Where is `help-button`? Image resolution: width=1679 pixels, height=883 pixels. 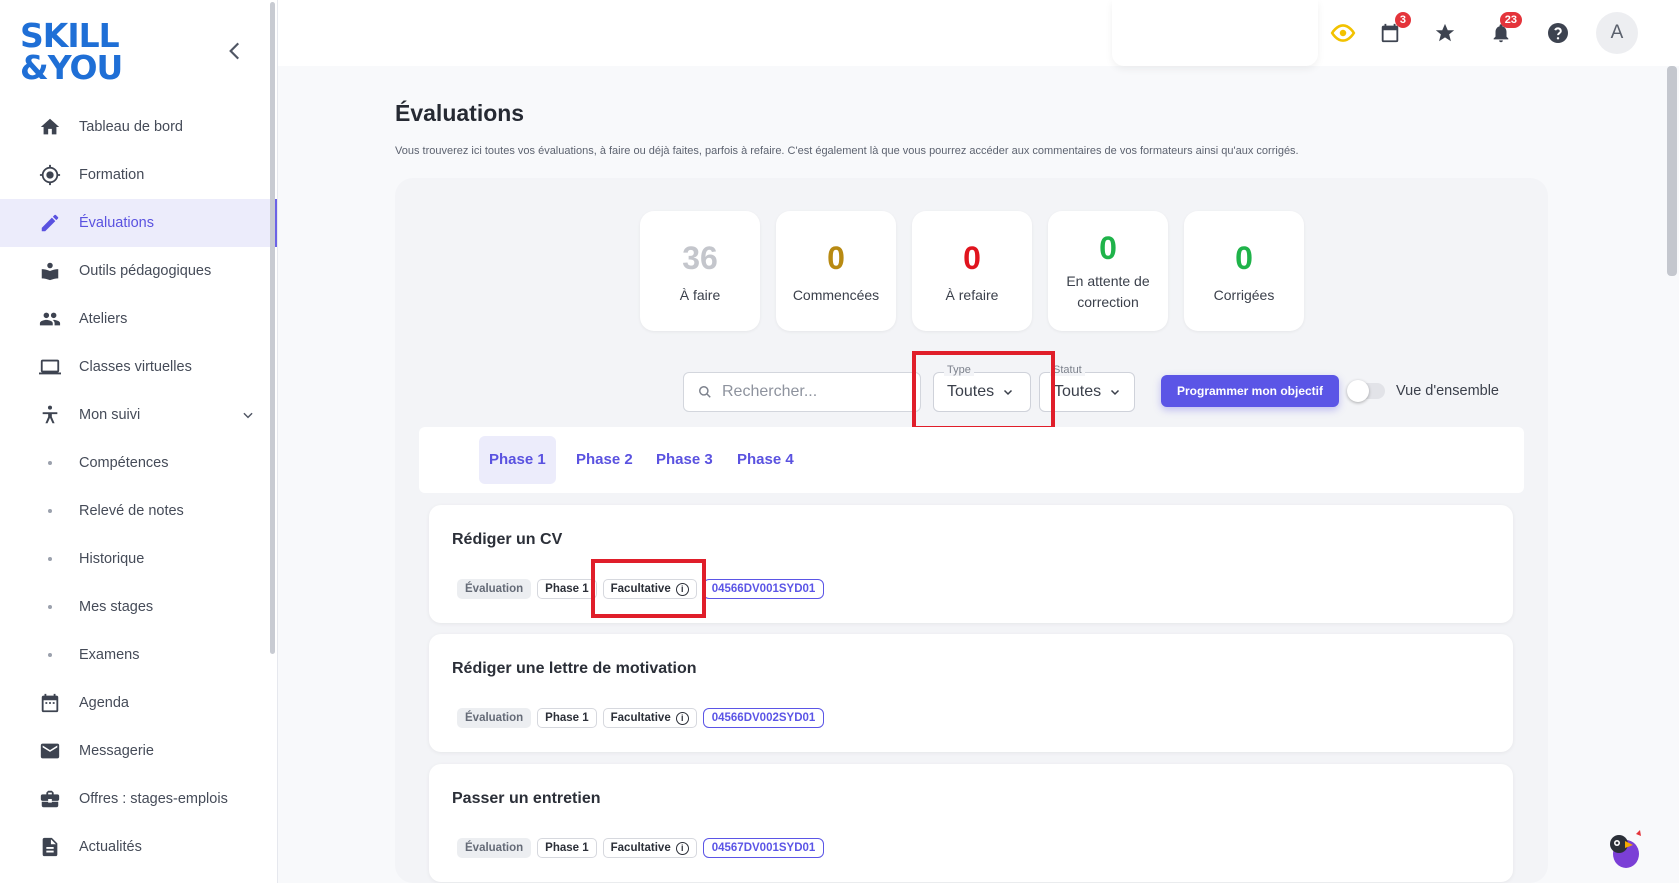
help-button is located at coordinates (1558, 33).